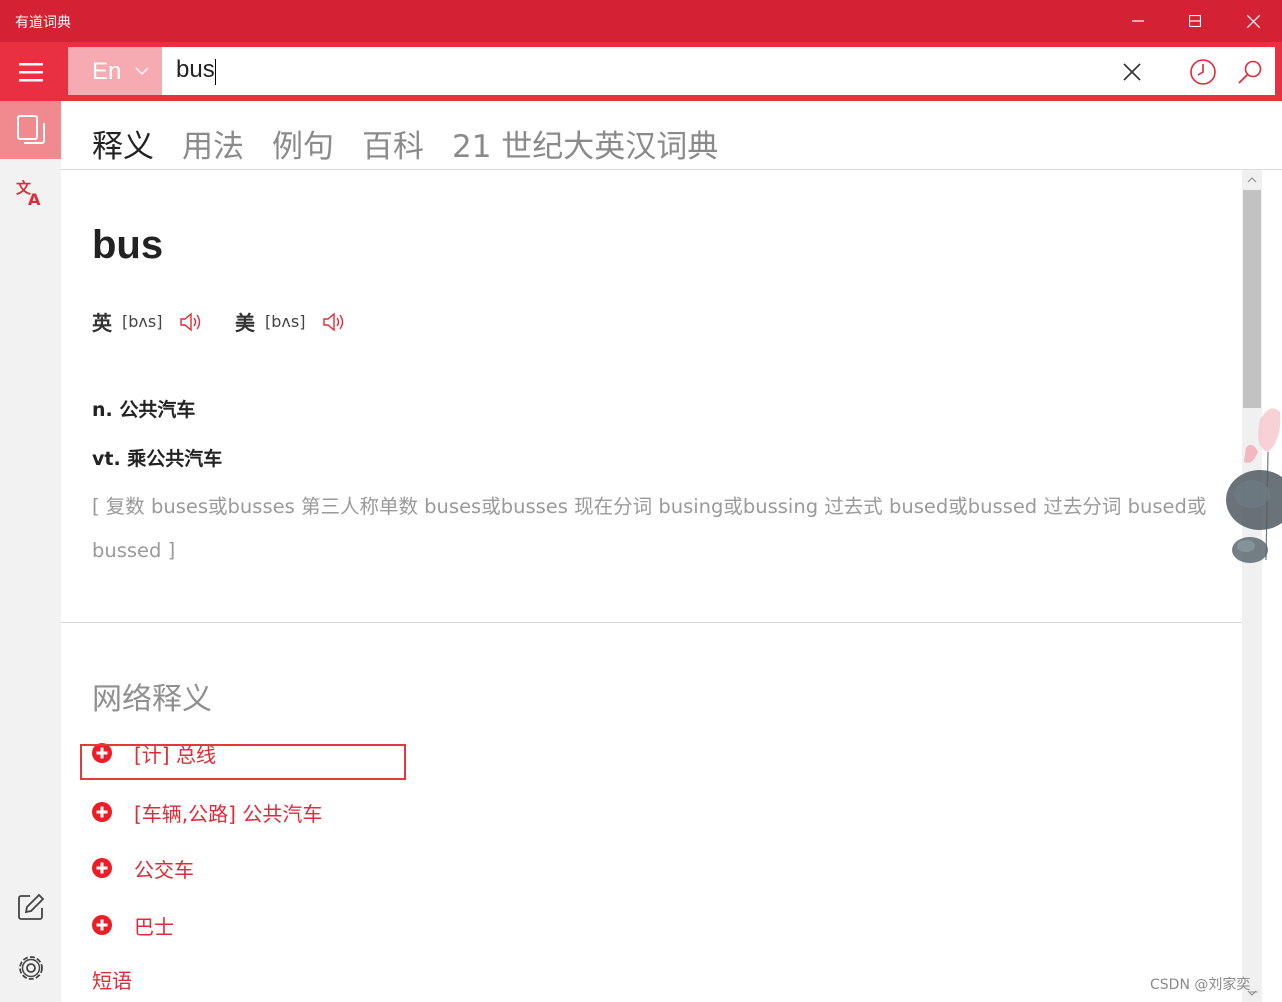 The image size is (1282, 1002). What do you see at coordinates (243, 762) in the screenshot?
I see `annotation-highlight-box` at bounding box center [243, 762].